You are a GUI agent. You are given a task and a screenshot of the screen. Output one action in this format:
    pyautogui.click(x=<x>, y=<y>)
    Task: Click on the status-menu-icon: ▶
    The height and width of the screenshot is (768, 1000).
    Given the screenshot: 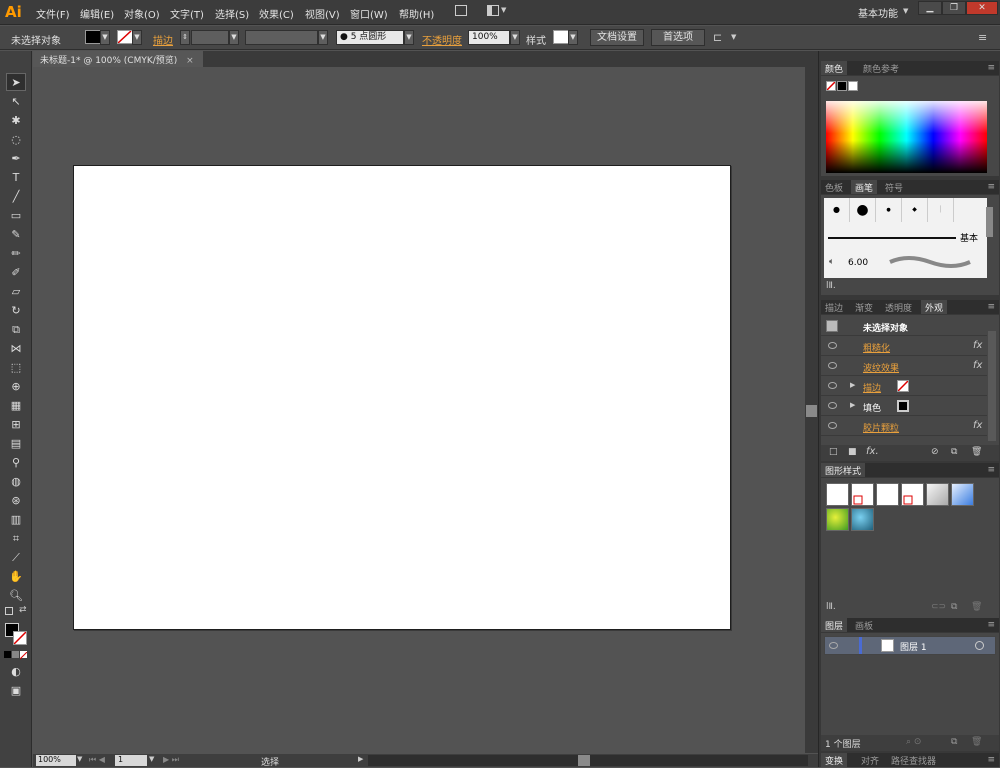 What is the action you would take?
    pyautogui.click(x=360, y=759)
    